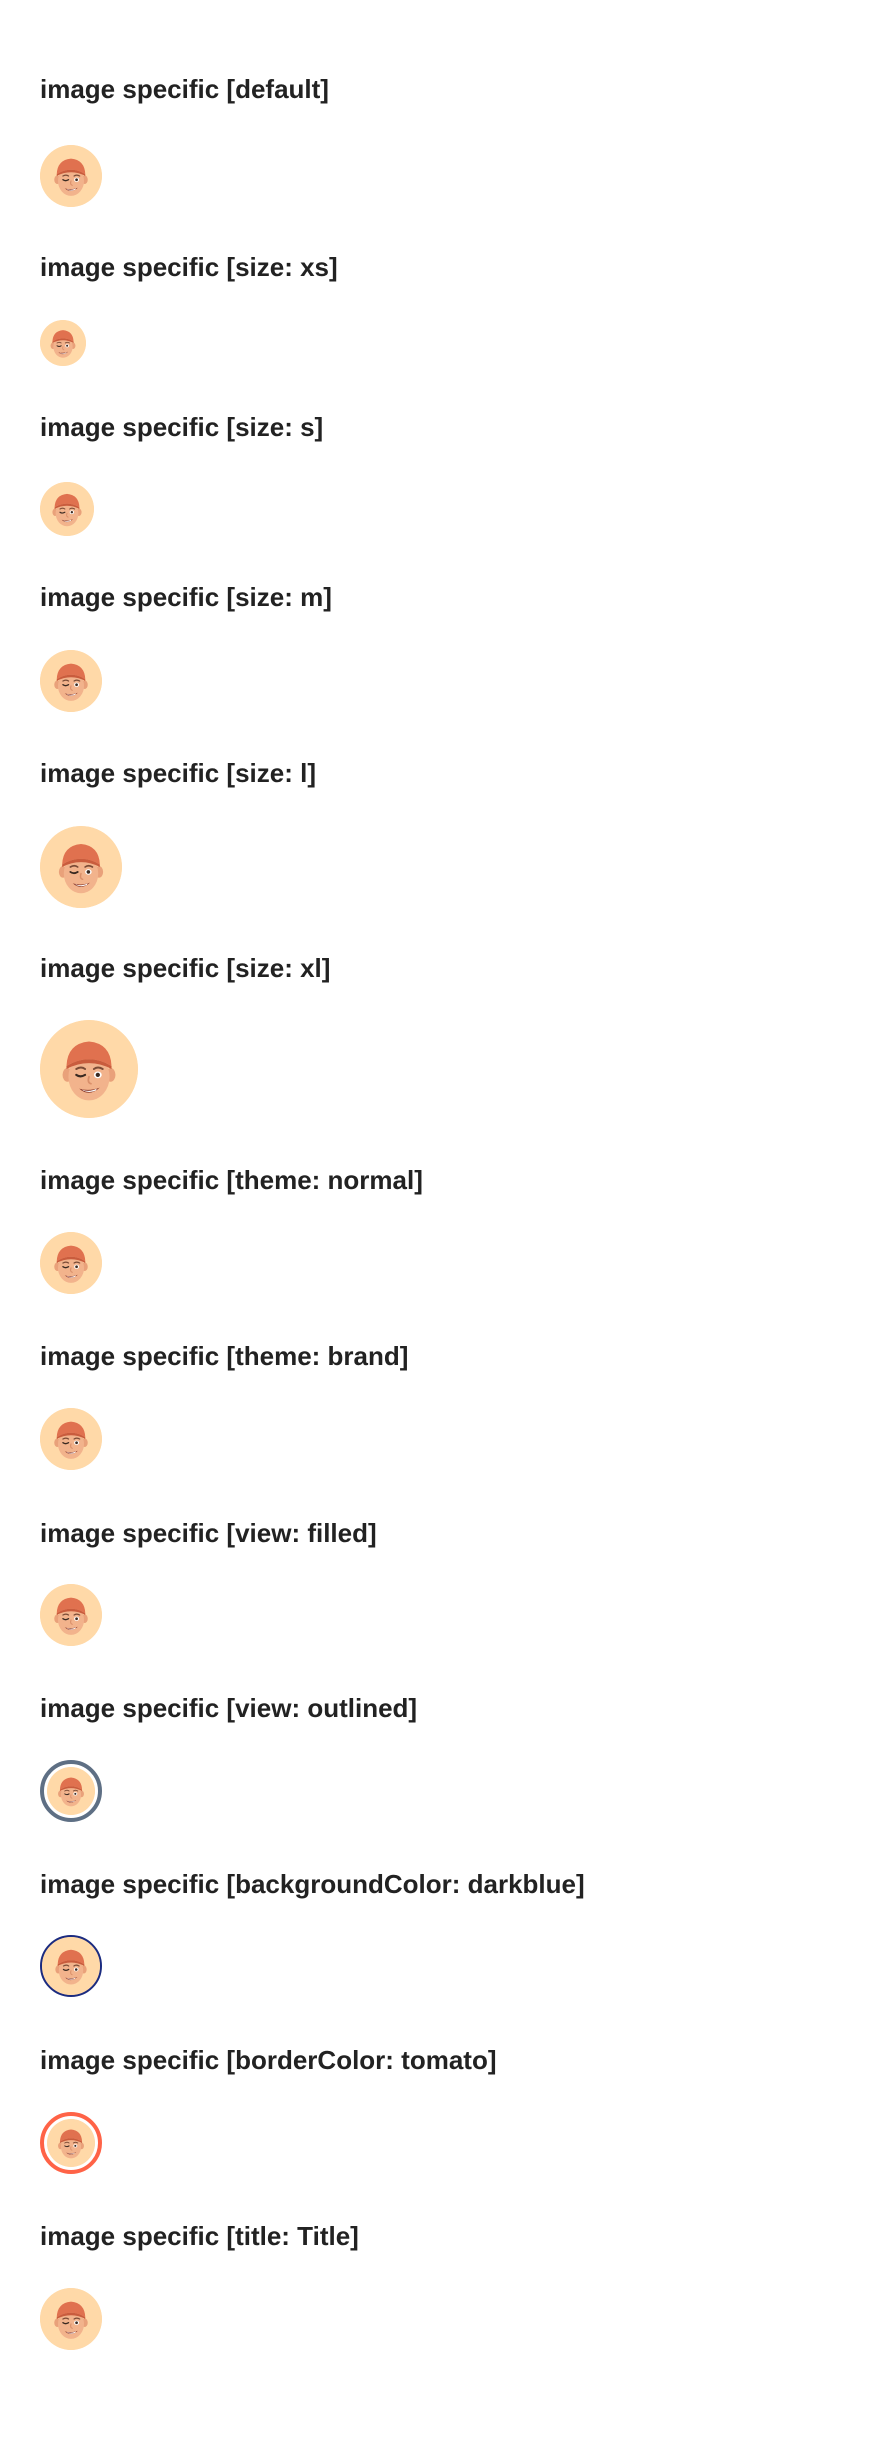  I want to click on avatar-size-xs, so click(63, 343).